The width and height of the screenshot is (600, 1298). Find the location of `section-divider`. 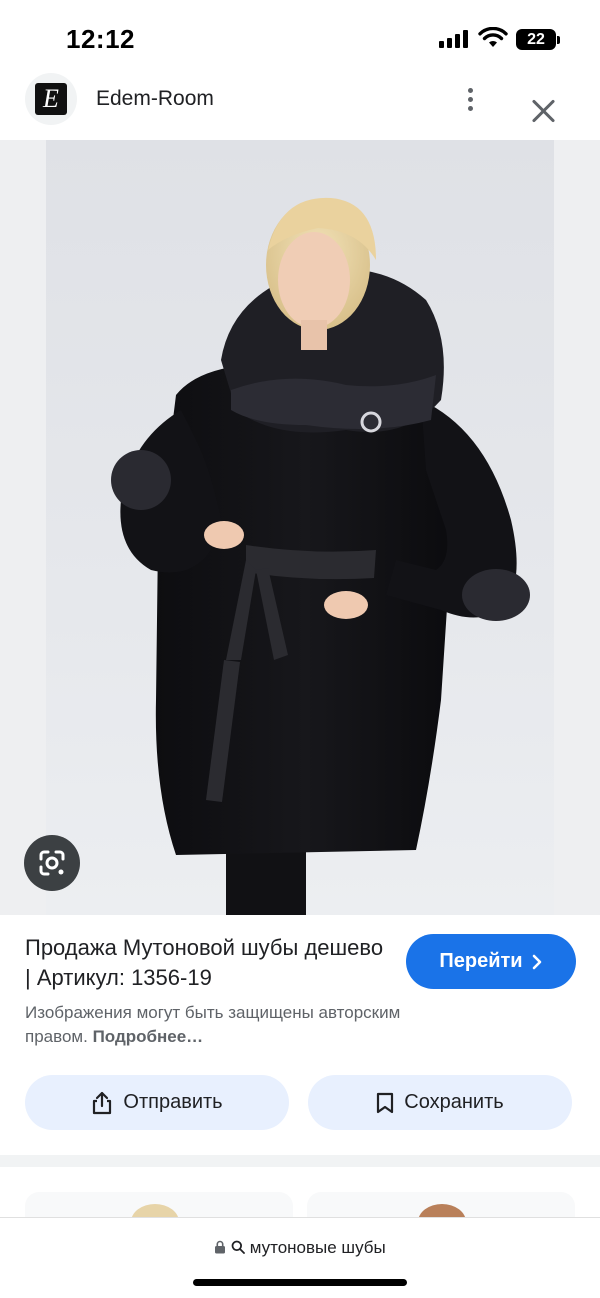

section-divider is located at coordinates (300, 1161).